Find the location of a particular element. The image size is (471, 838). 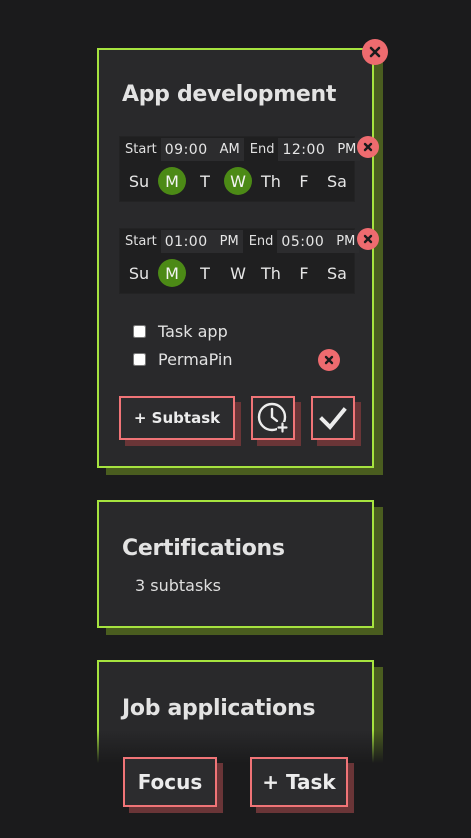

subtask-item: PermaPin is located at coordinates (183, 359).